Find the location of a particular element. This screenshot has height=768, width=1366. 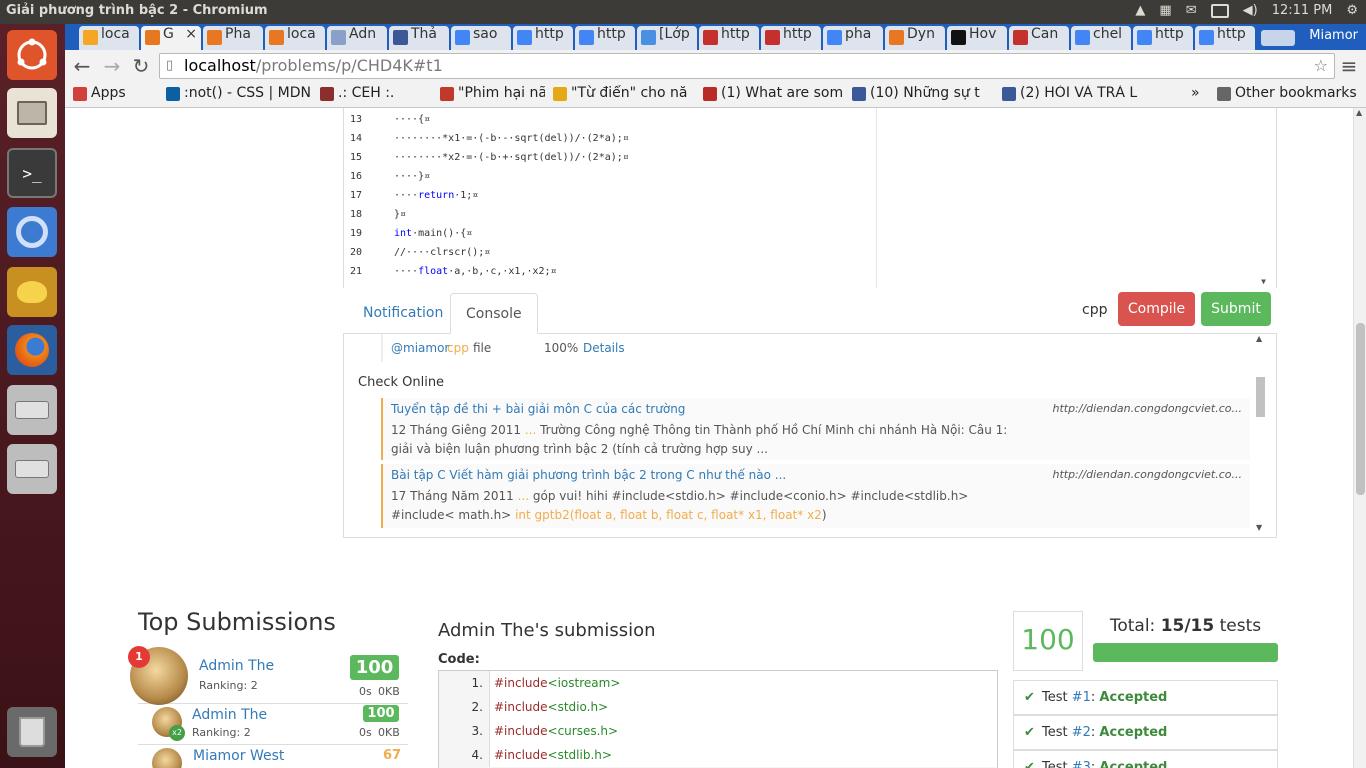

editor-line: 19 int·main()·{¤ is located at coordinates (609, 237).